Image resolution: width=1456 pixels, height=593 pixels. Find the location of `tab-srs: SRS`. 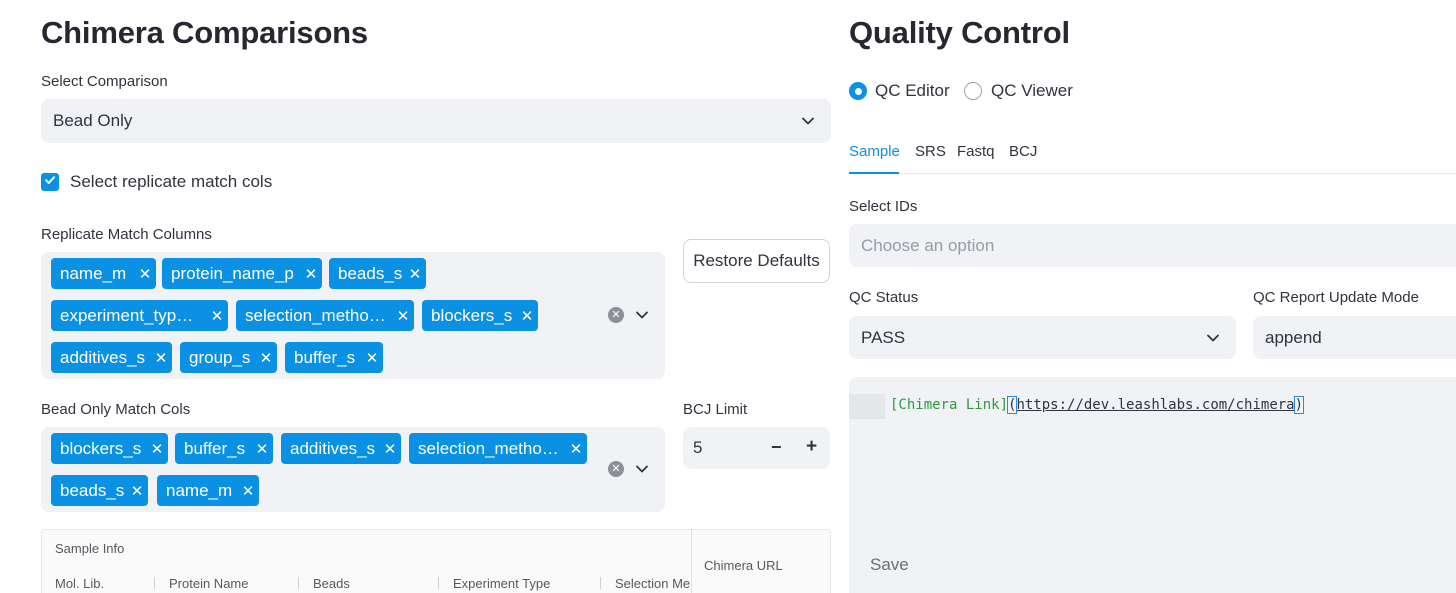

tab-srs: SRS is located at coordinates (930, 151).